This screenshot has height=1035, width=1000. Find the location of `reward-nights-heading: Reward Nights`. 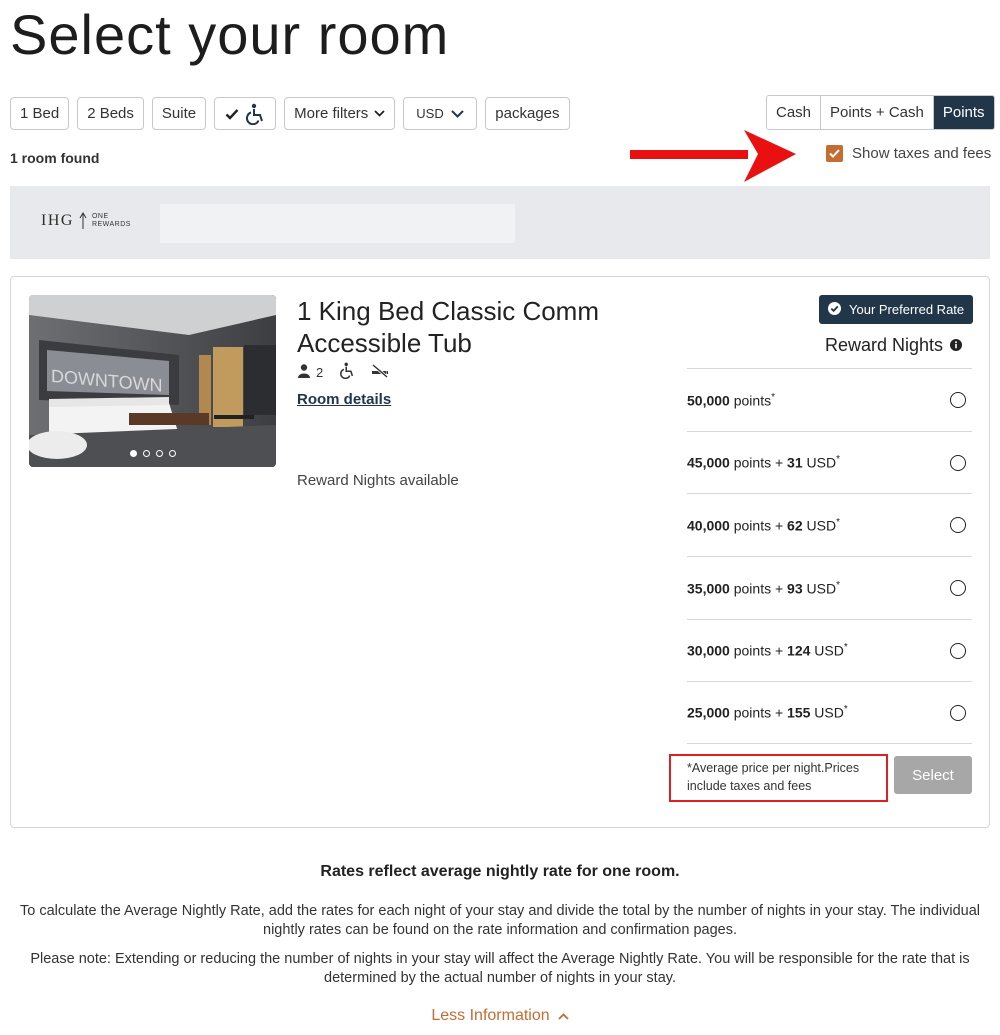

reward-nights-heading: Reward Nights is located at coordinates (894, 345).